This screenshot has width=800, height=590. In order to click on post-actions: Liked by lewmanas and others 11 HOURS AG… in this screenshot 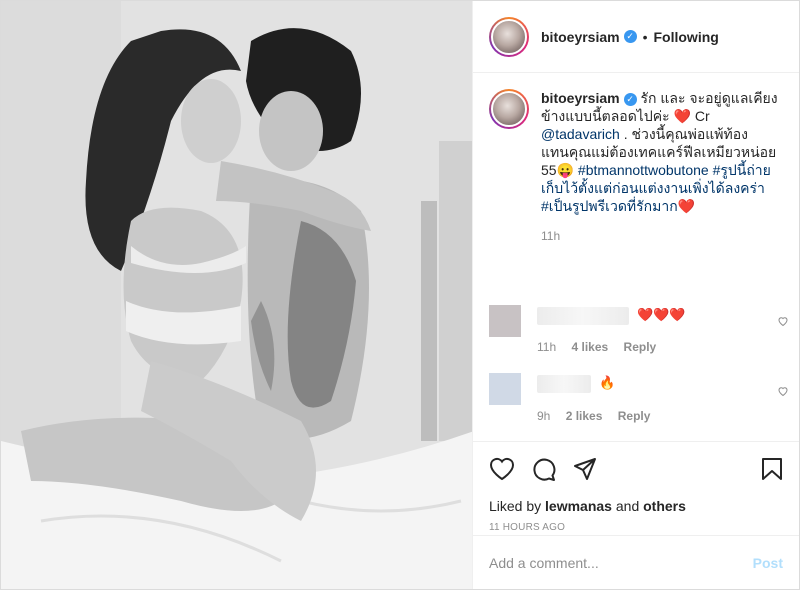, I will do `click(636, 487)`.